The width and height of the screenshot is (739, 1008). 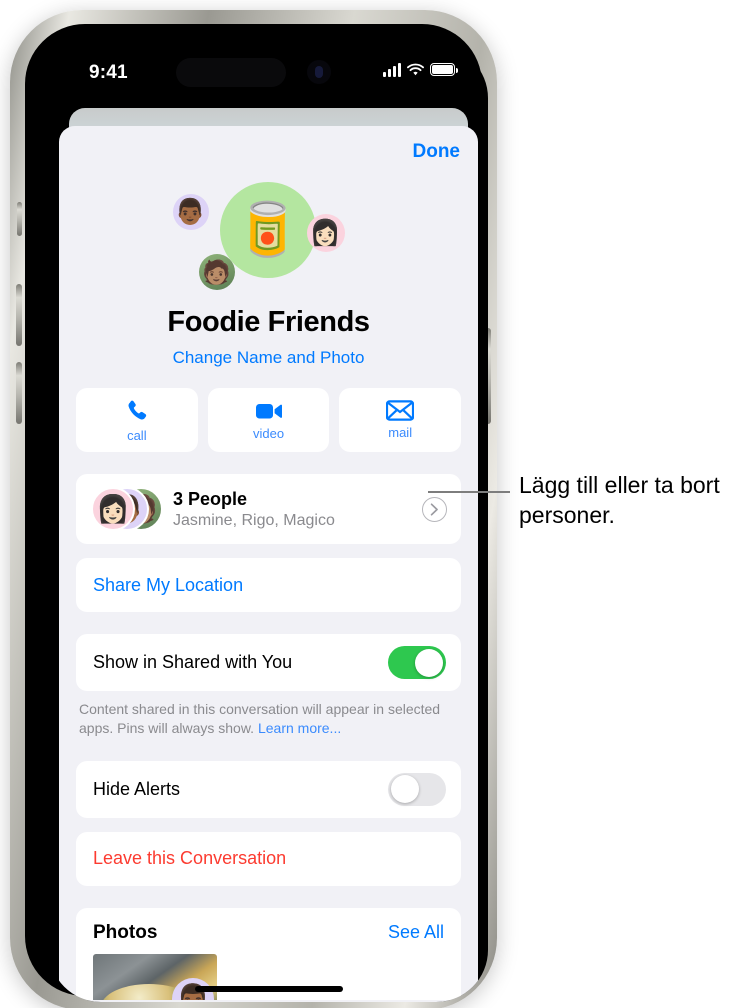 What do you see at coordinates (415, 69) in the screenshot?
I see `wifi-icon` at bounding box center [415, 69].